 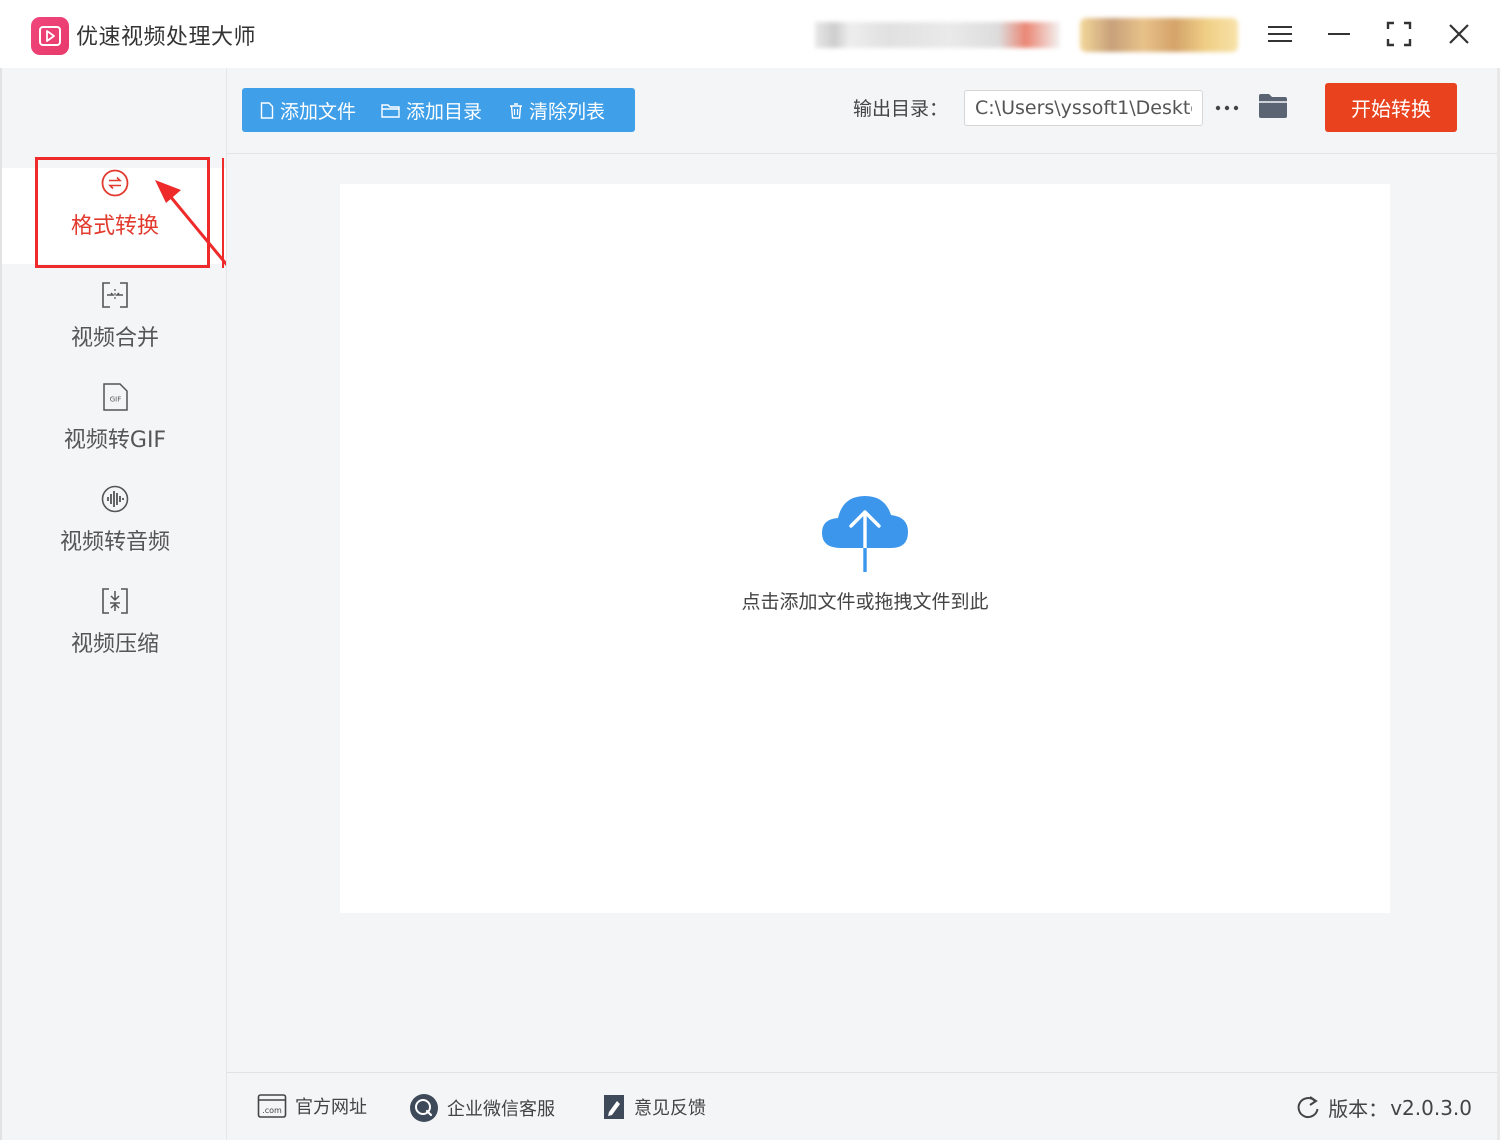 I want to click on sidebar-item-video-to-gif: GIF 视频转GIF, so click(x=115, y=430).